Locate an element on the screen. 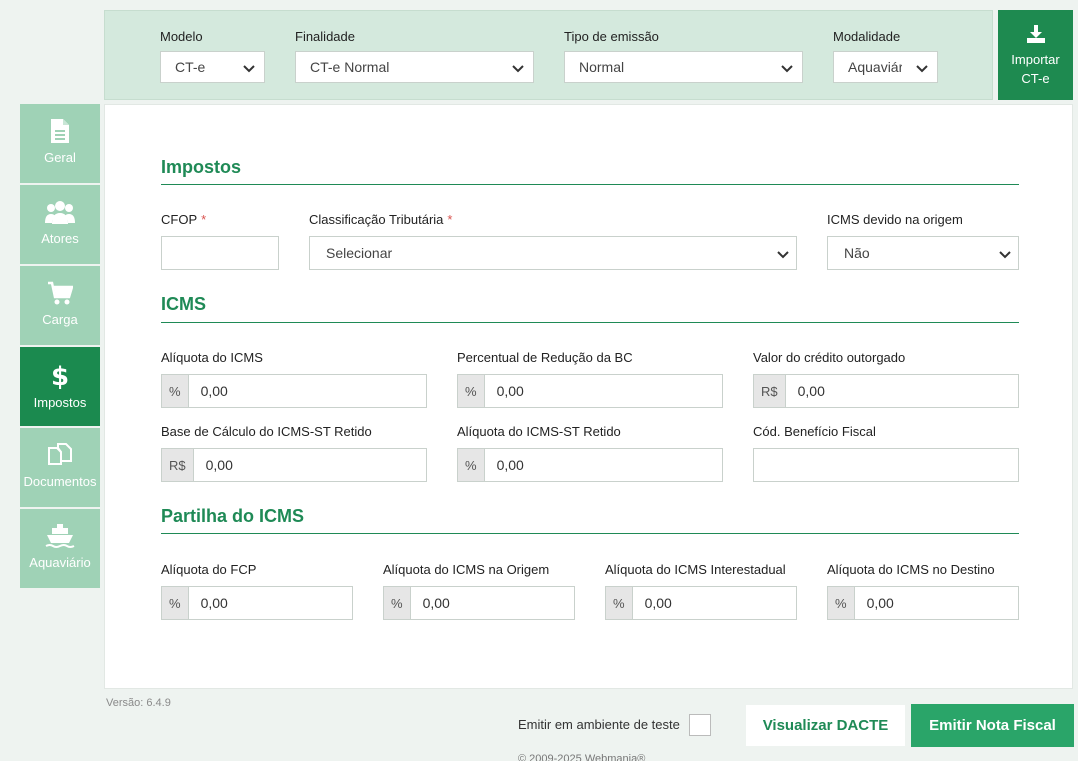  view-dacte-button: Visualizar DACTE is located at coordinates (825, 725).